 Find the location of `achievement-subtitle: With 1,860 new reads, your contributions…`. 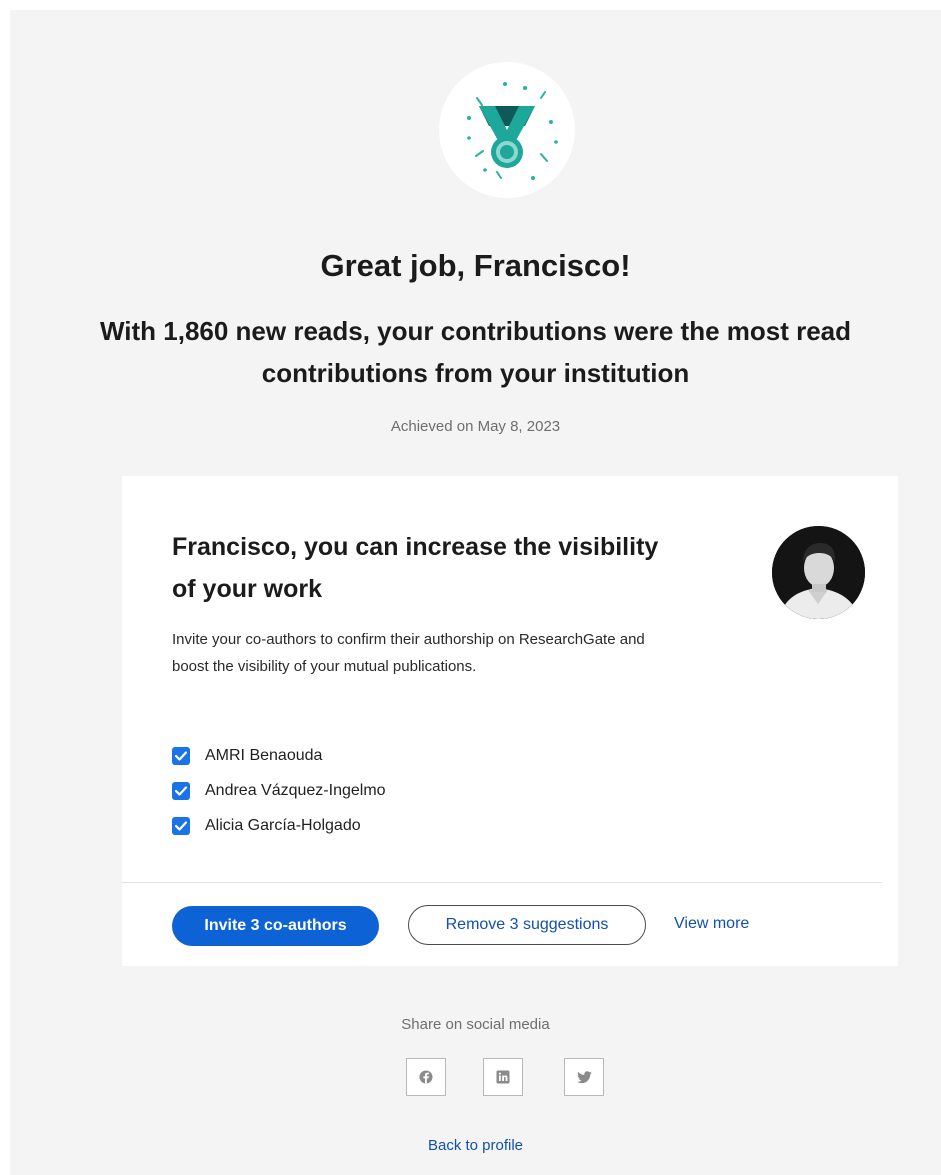

achievement-subtitle: With 1,860 new reads, your contributions… is located at coordinates (475, 352).